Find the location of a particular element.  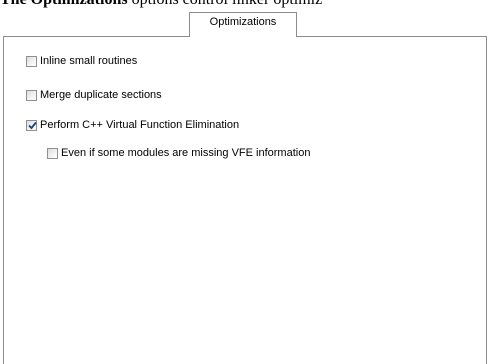

merge-duplicate-sections-checkbox is located at coordinates (31, 95).